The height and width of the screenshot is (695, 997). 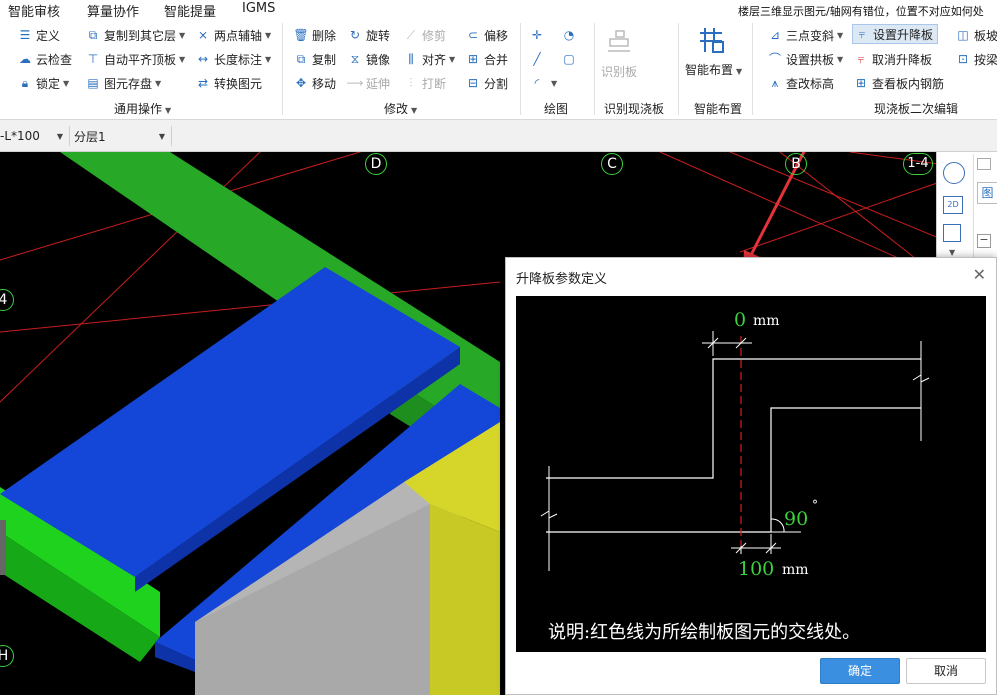 What do you see at coordinates (543, 83) in the screenshot?
I see `draw-arc-button: ◜ ▼` at bounding box center [543, 83].